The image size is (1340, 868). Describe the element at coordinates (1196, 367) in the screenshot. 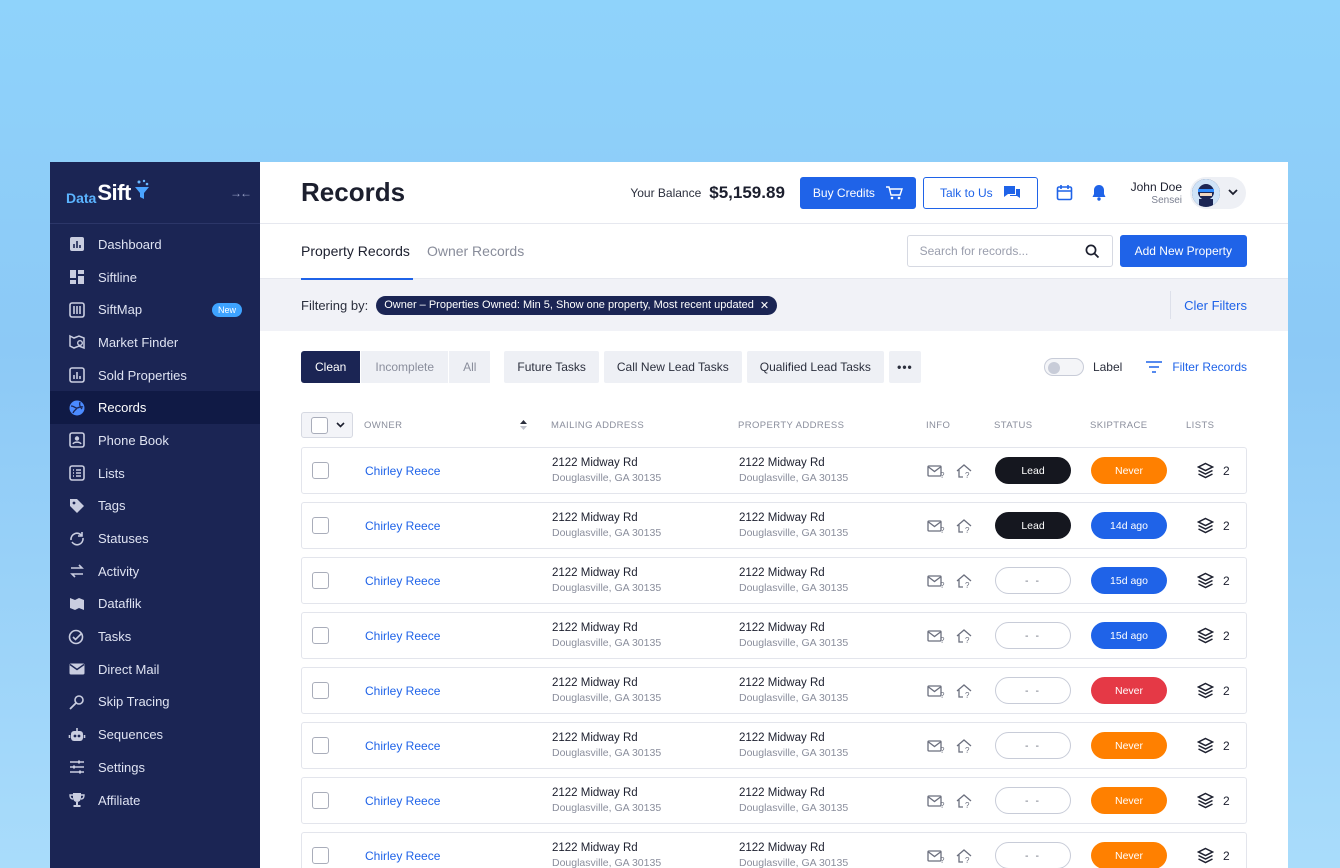

I see `filter-records-button: Filter Records` at that location.